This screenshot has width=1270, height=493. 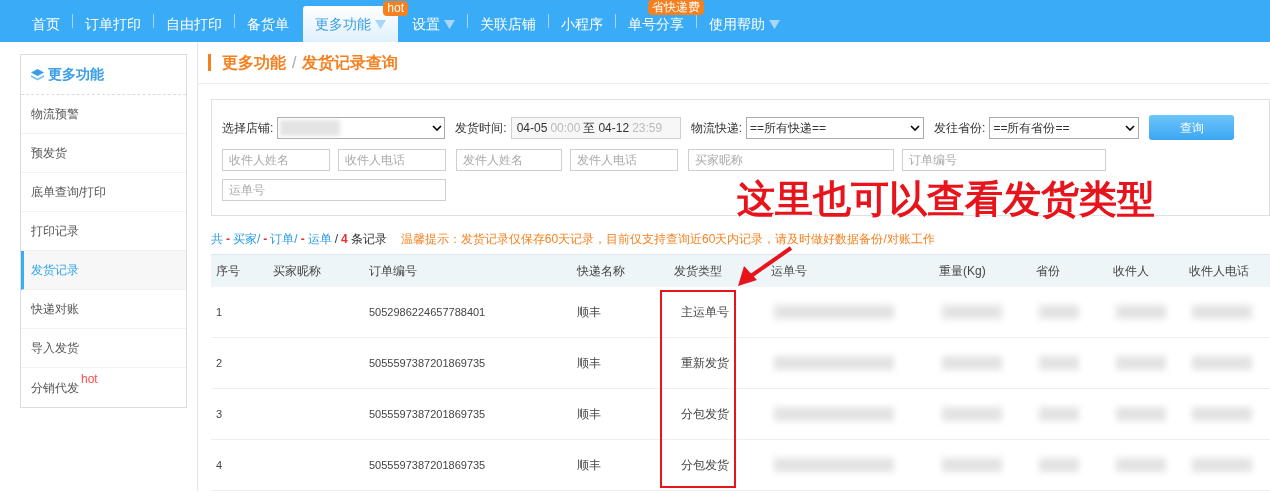 I want to click on sidebar-item: 导入发货, so click(x=103, y=348).